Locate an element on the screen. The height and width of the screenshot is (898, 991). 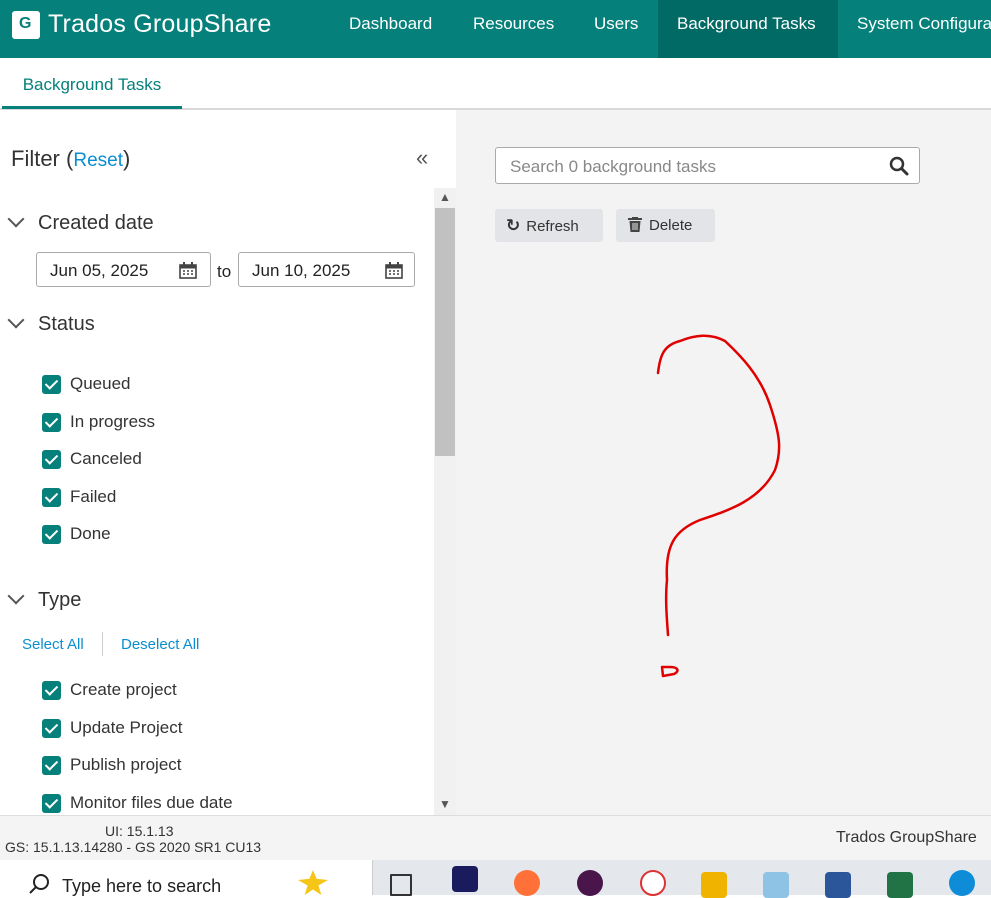
section-created-date: Created date is located at coordinates (80, 222).